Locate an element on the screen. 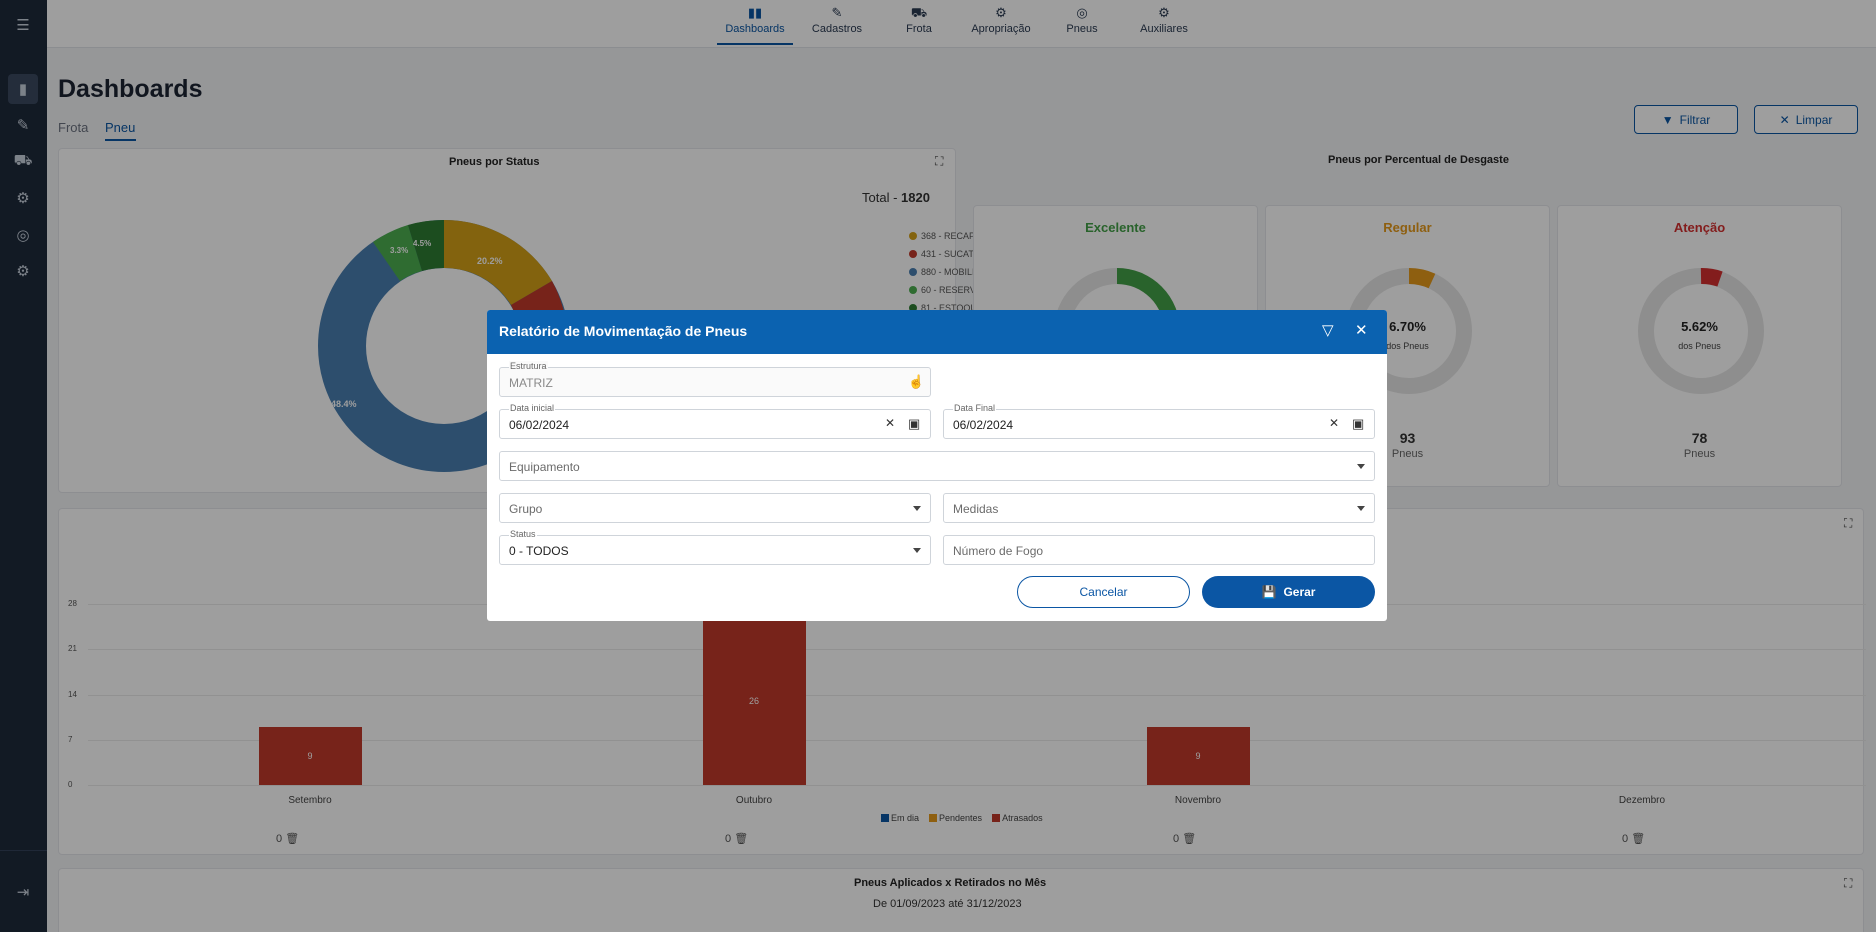 The height and width of the screenshot is (932, 1876). save-icon: 💾 is located at coordinates (1269, 592).